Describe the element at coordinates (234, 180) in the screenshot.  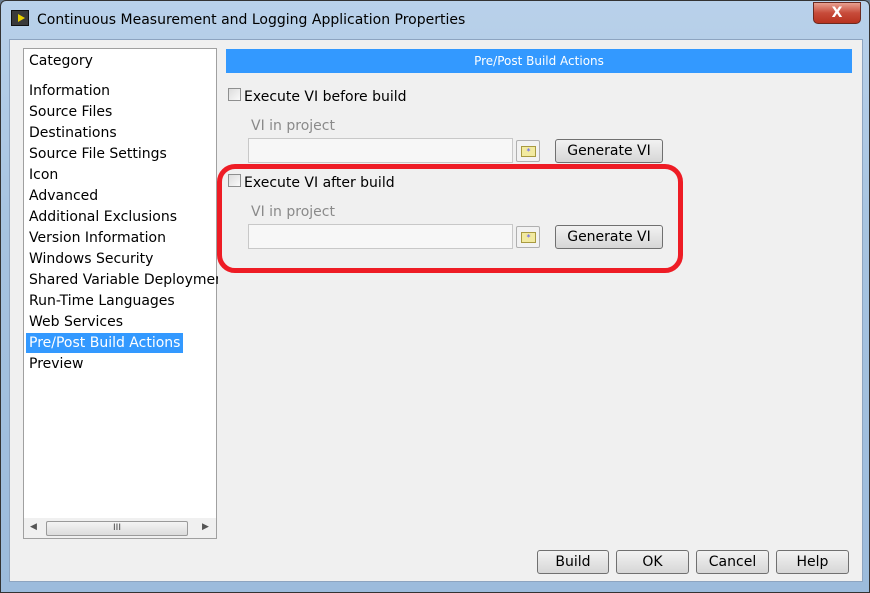
I see `execute-after-checkbox` at that location.